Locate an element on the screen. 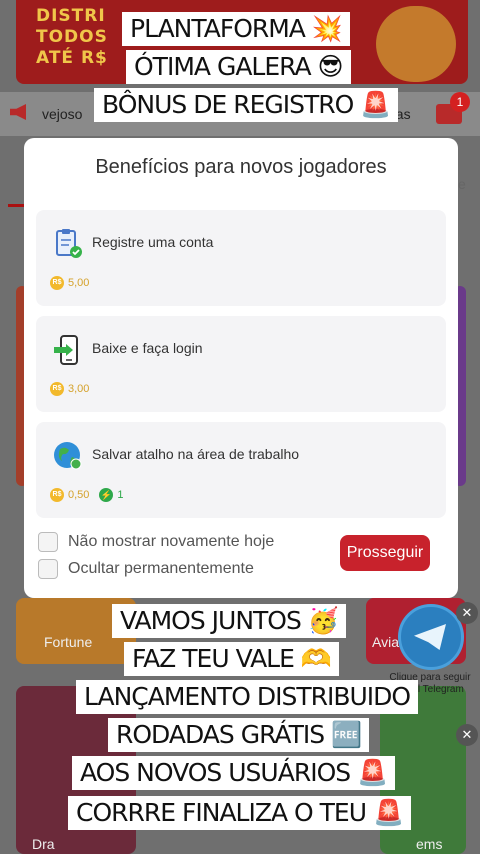 The image size is (480, 854). reward-value: 0,50 is located at coordinates (79, 495).